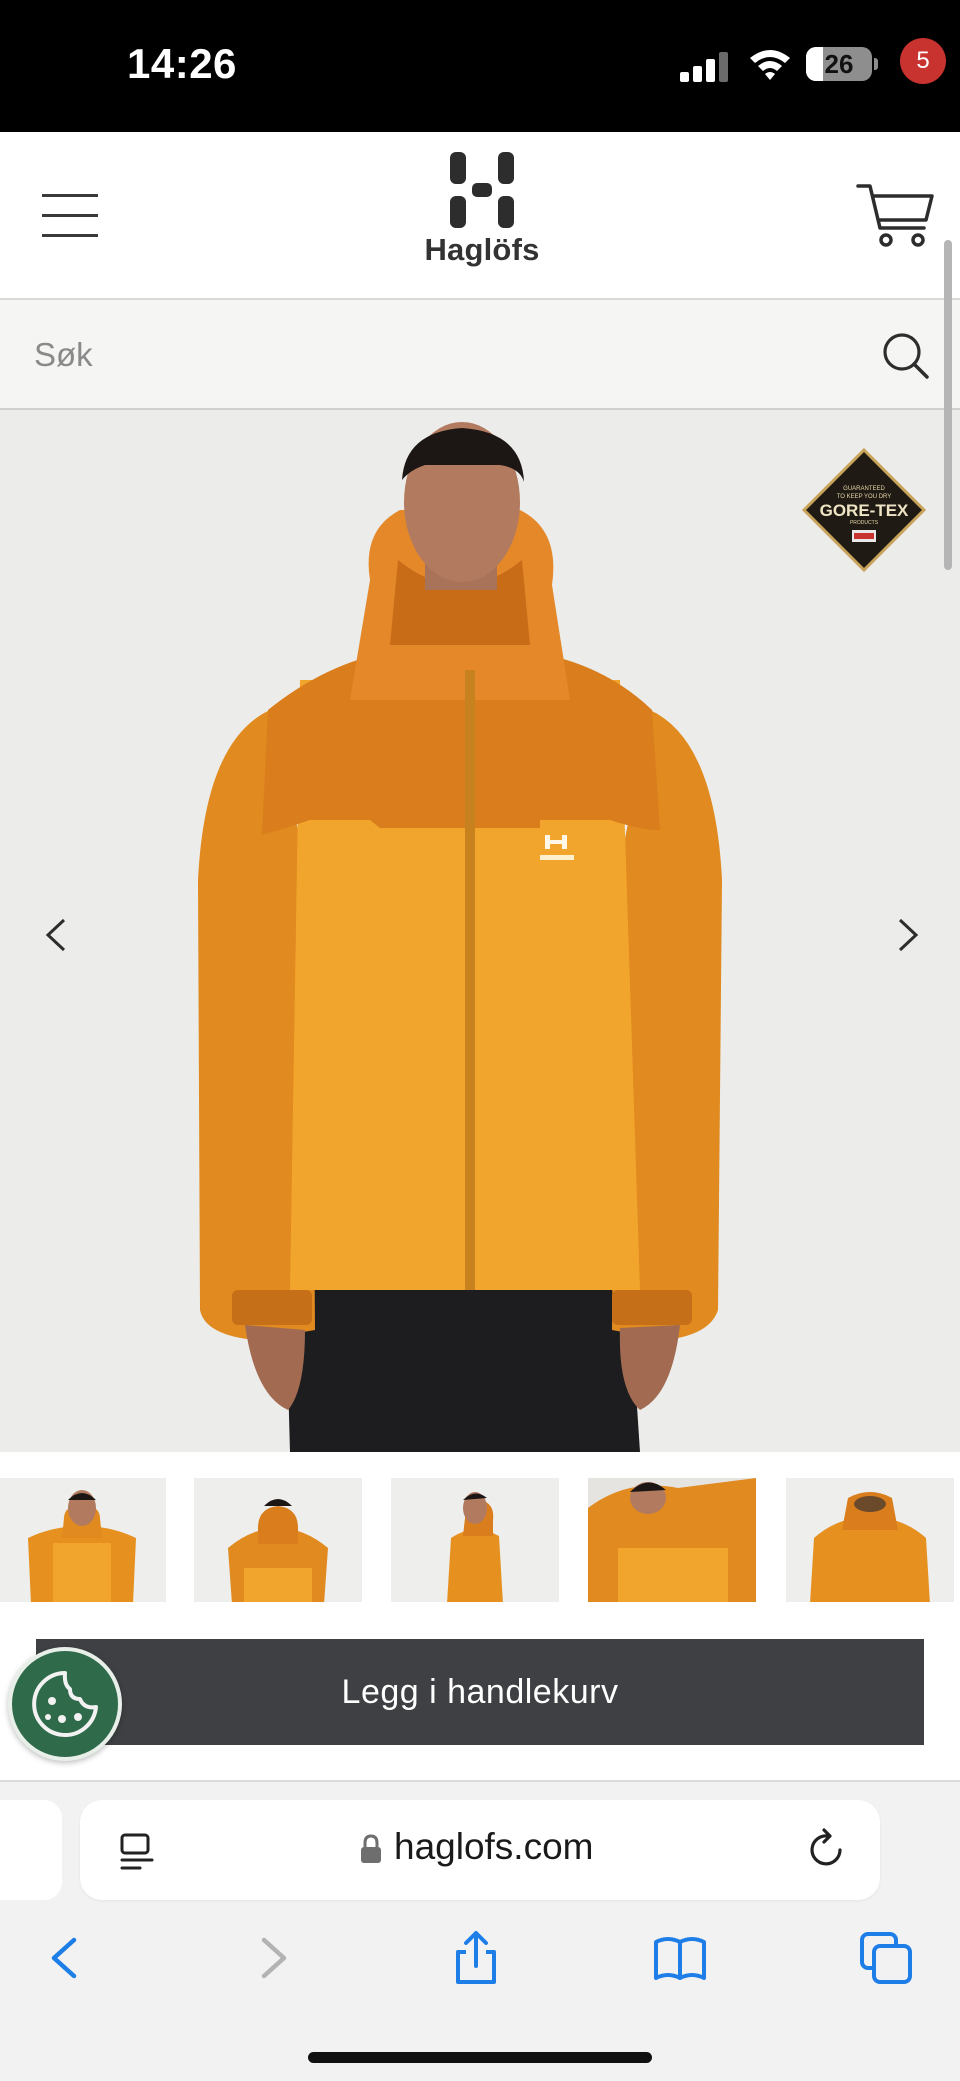 This screenshot has height=2081, width=960. Describe the element at coordinates (475, 1540) in the screenshot. I see `thumbnail-side` at that location.